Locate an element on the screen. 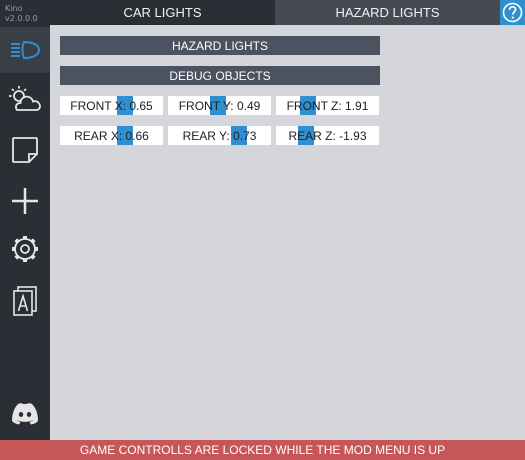 The width and height of the screenshot is (525, 460). front-y-slider: FRONT Y: 0.49 is located at coordinates (219, 105).